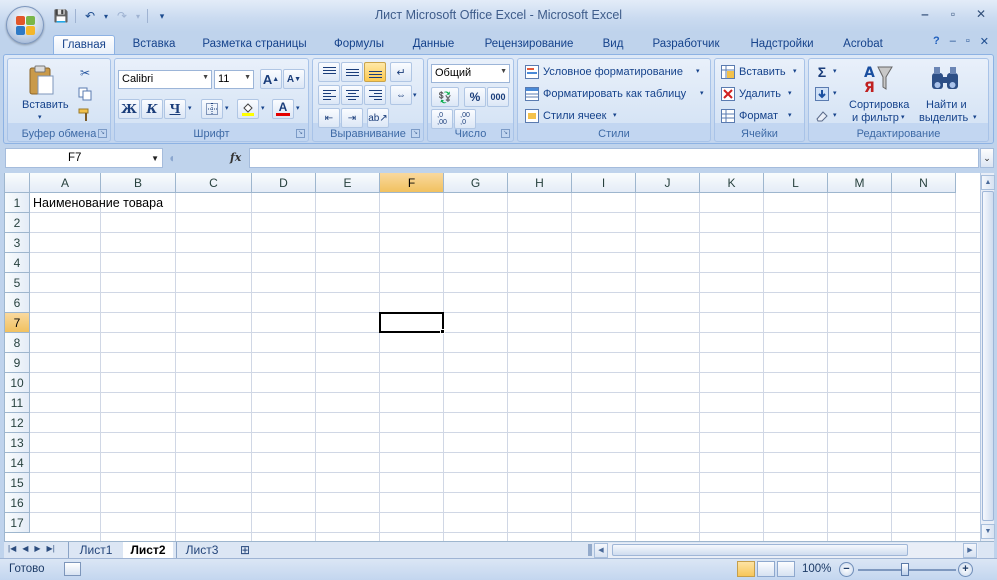 The height and width of the screenshot is (580, 997). I want to click on column-header-n: N, so click(924, 183).